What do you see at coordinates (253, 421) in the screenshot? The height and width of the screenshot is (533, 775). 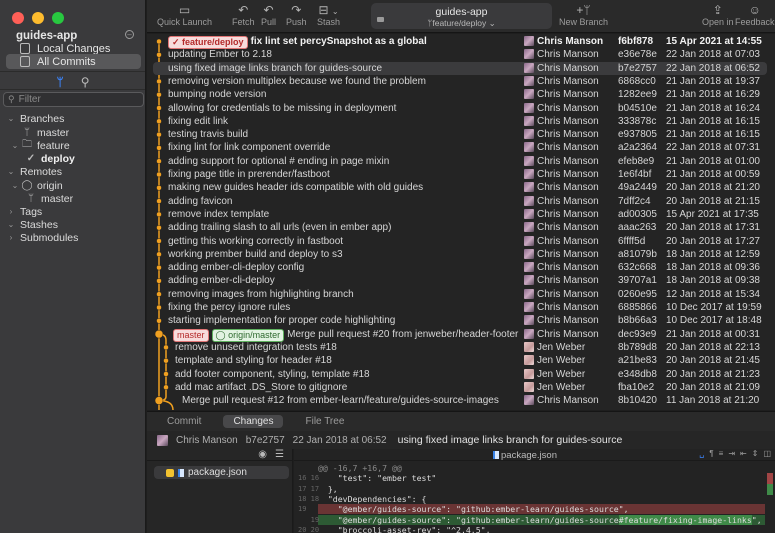 I see `tab-changes: Changes` at bounding box center [253, 421].